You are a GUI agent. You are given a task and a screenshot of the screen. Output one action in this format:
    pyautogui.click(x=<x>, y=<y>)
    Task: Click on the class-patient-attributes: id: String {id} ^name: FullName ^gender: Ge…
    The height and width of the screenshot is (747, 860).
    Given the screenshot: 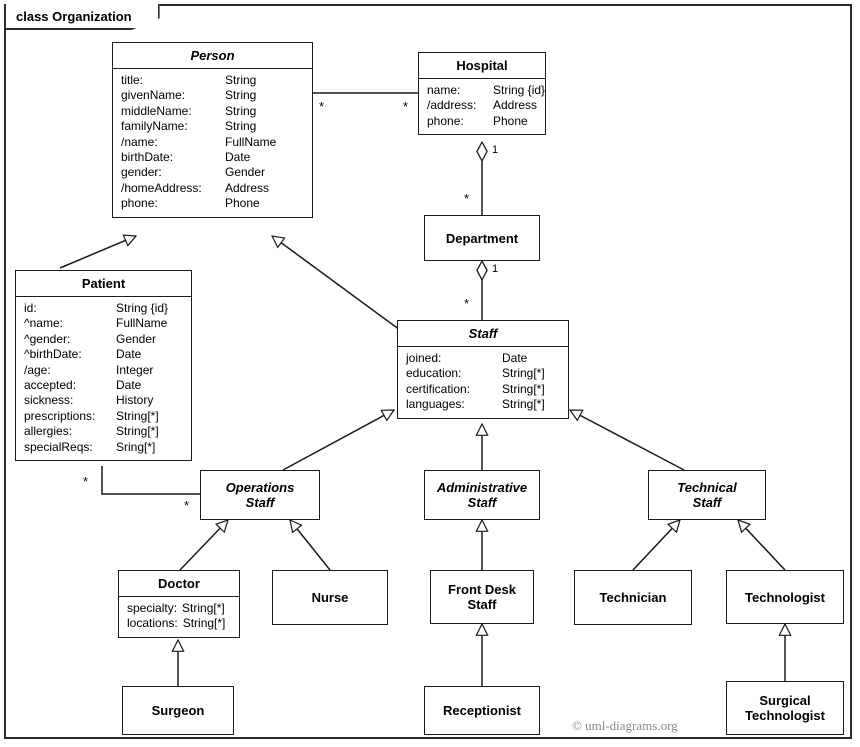 What is the action you would take?
    pyautogui.click(x=103, y=378)
    